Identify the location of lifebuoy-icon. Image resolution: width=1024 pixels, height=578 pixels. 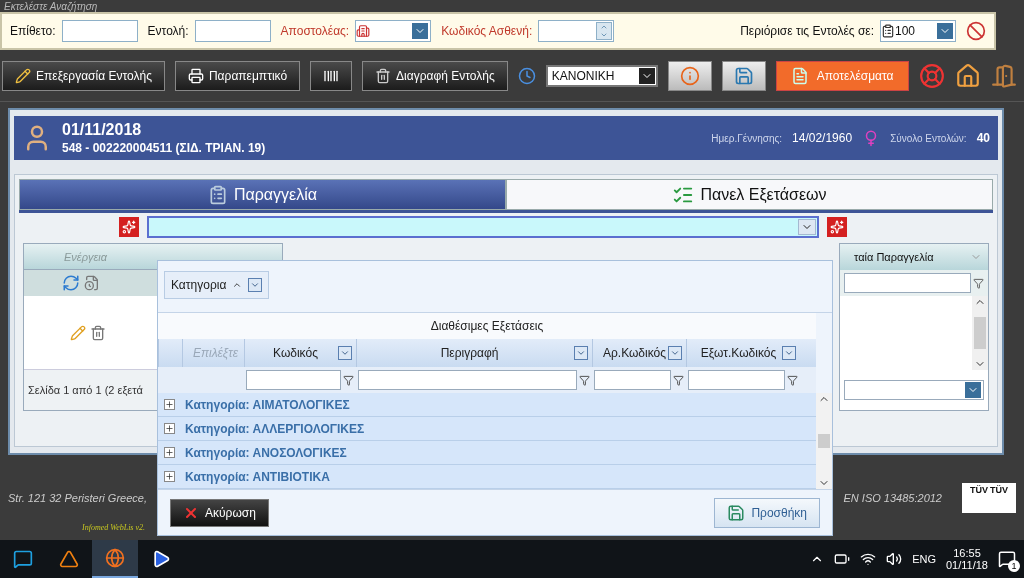
(931, 75).